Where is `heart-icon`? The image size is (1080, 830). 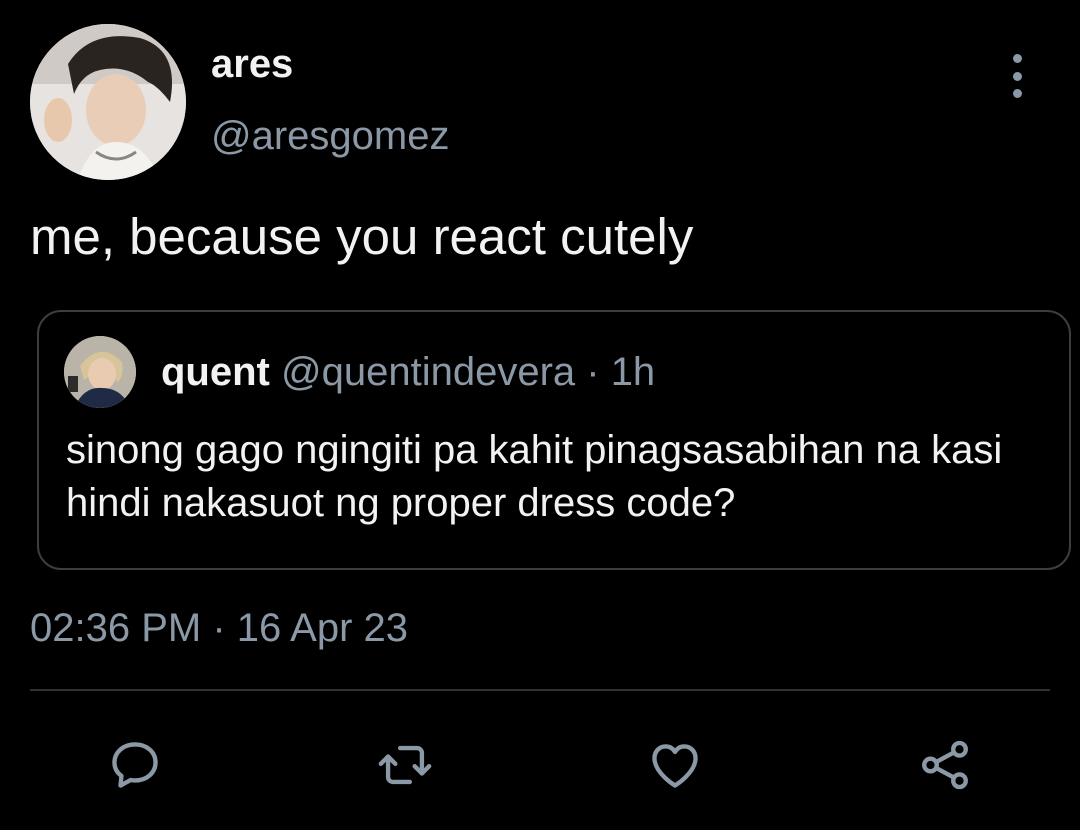
heart-icon is located at coordinates (675, 766).